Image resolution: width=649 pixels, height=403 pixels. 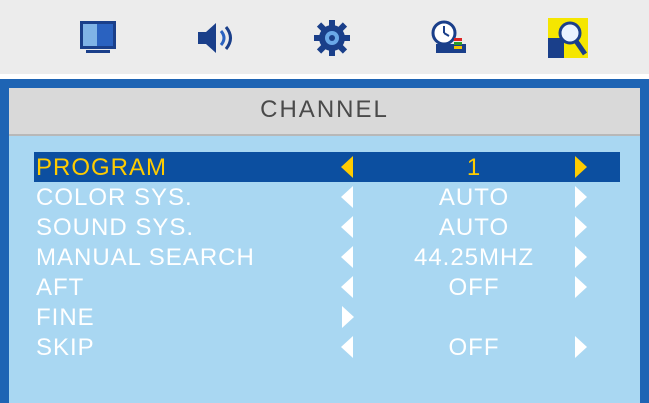 What do you see at coordinates (327, 227) in the screenshot?
I see `menu-item-sound-sys: SOUND SYS. AUTO` at bounding box center [327, 227].